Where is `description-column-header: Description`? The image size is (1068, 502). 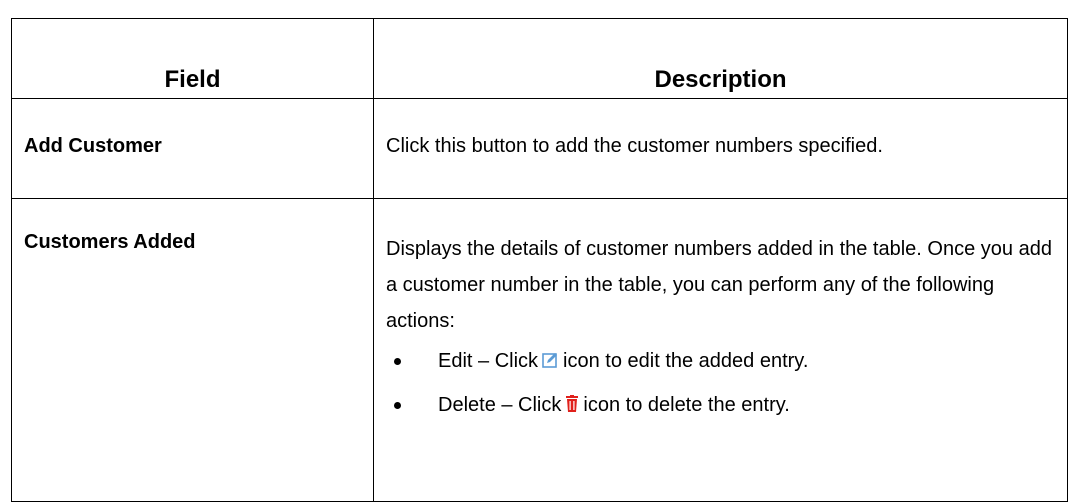 description-column-header: Description is located at coordinates (720, 58).